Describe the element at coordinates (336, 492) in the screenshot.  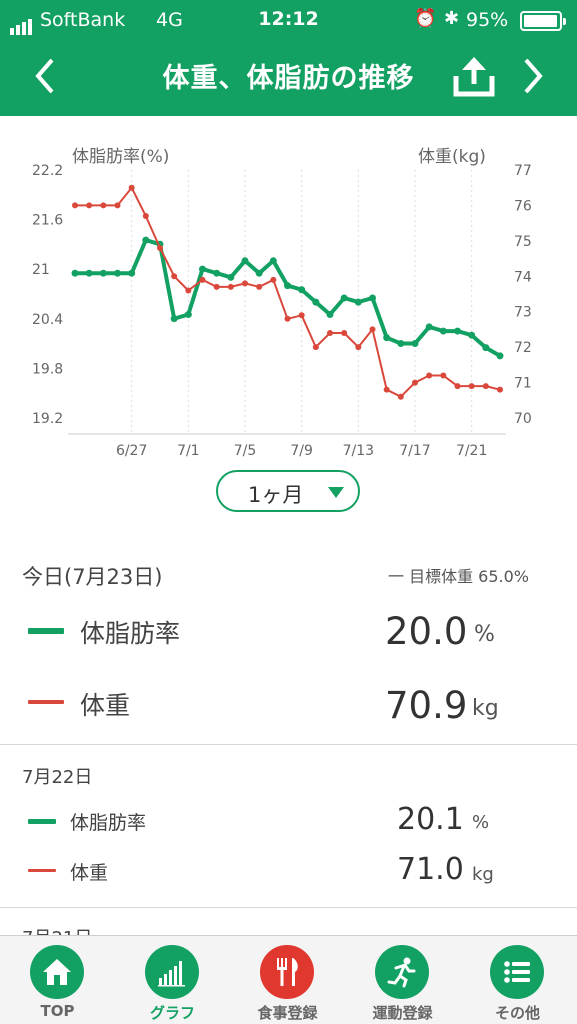
I see `triangle-down-icon` at that location.